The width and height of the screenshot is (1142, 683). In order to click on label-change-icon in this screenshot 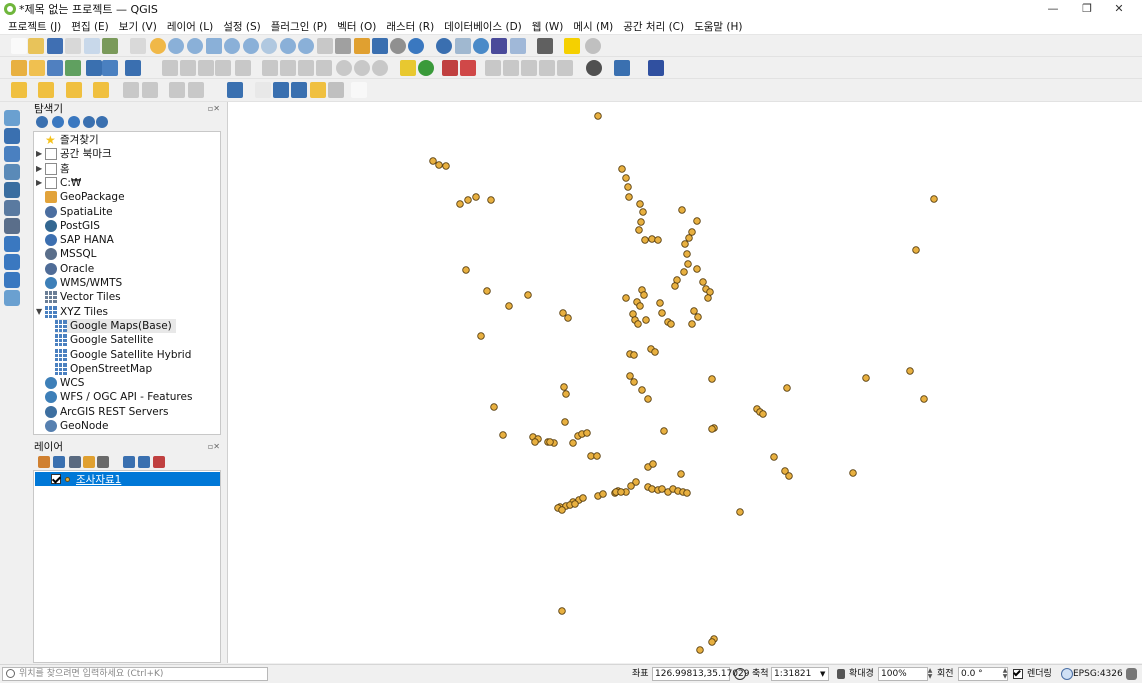, I will do `click(529, 68)`.